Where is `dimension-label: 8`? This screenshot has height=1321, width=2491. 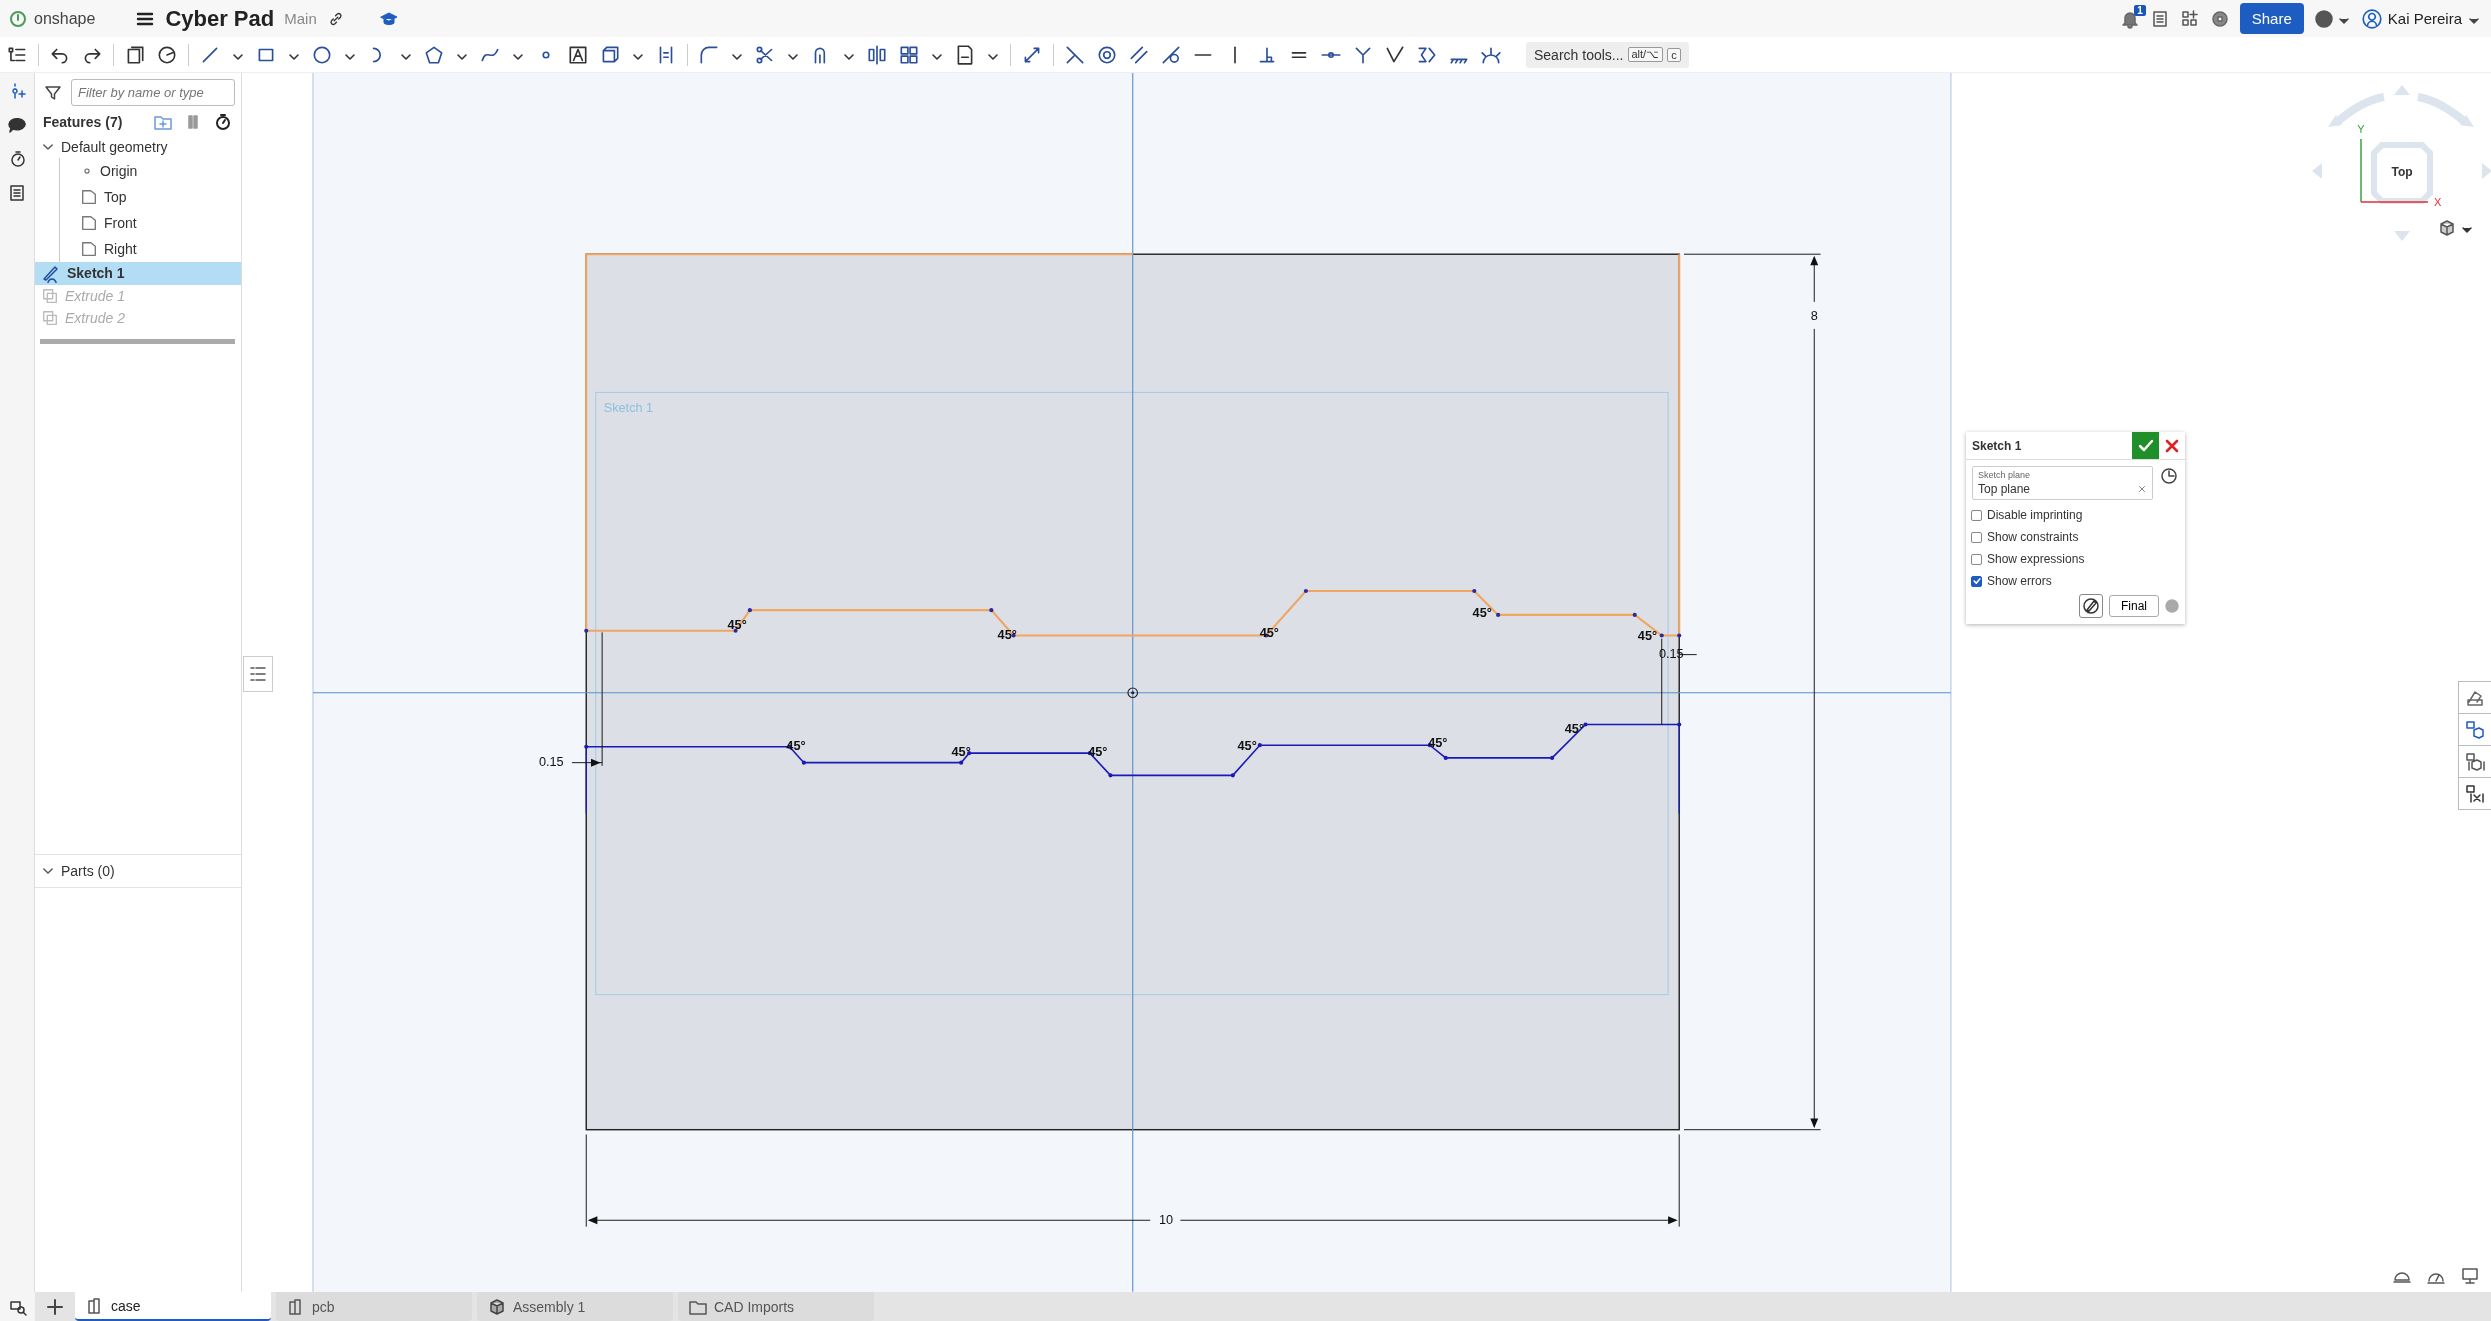
dimension-label: 8 is located at coordinates (1814, 315).